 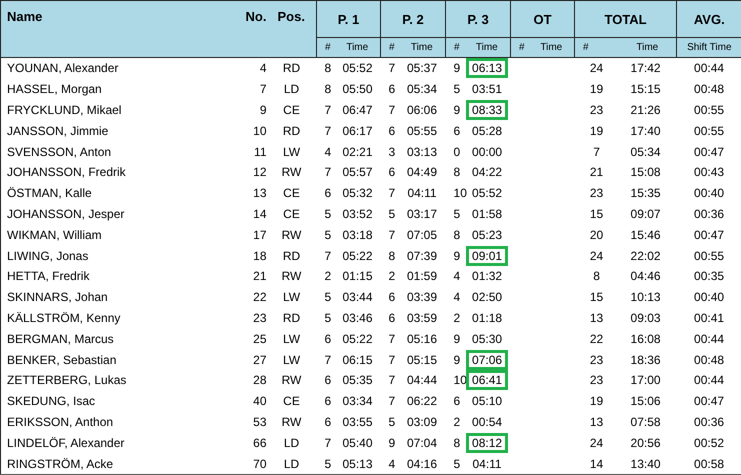 What do you see at coordinates (259, 339) in the screenshot?
I see `table-cell-text: 25` at bounding box center [259, 339].